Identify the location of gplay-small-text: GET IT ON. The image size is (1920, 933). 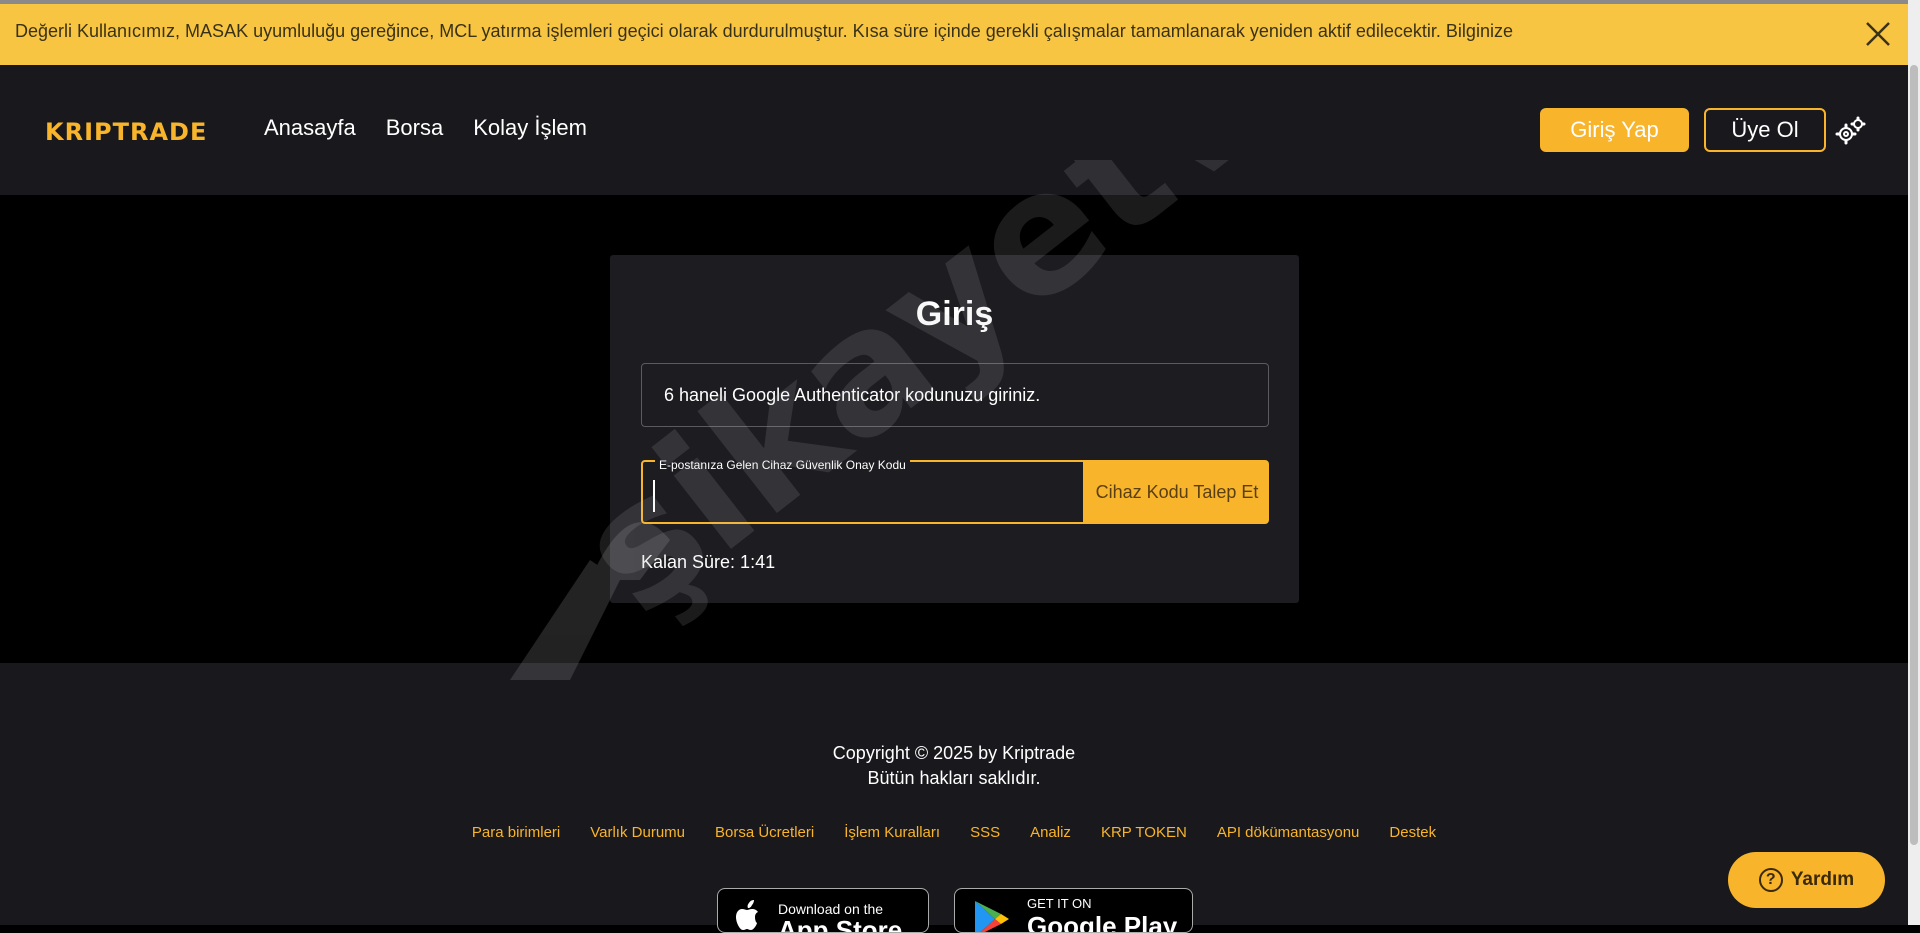
(1059, 903).